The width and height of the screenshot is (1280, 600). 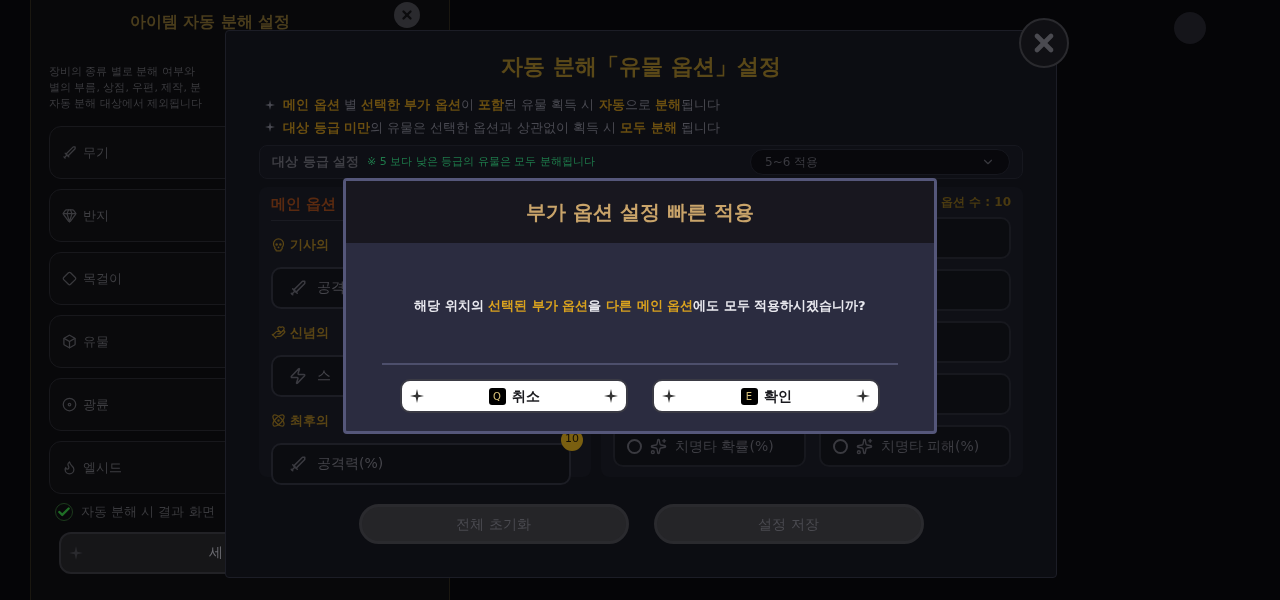 I want to click on note-text: 메인 옵션 별 선택한 부가 옵션이 포함된 유물 획득 시 자동으로 분해됩니다, so click(x=501, y=105).